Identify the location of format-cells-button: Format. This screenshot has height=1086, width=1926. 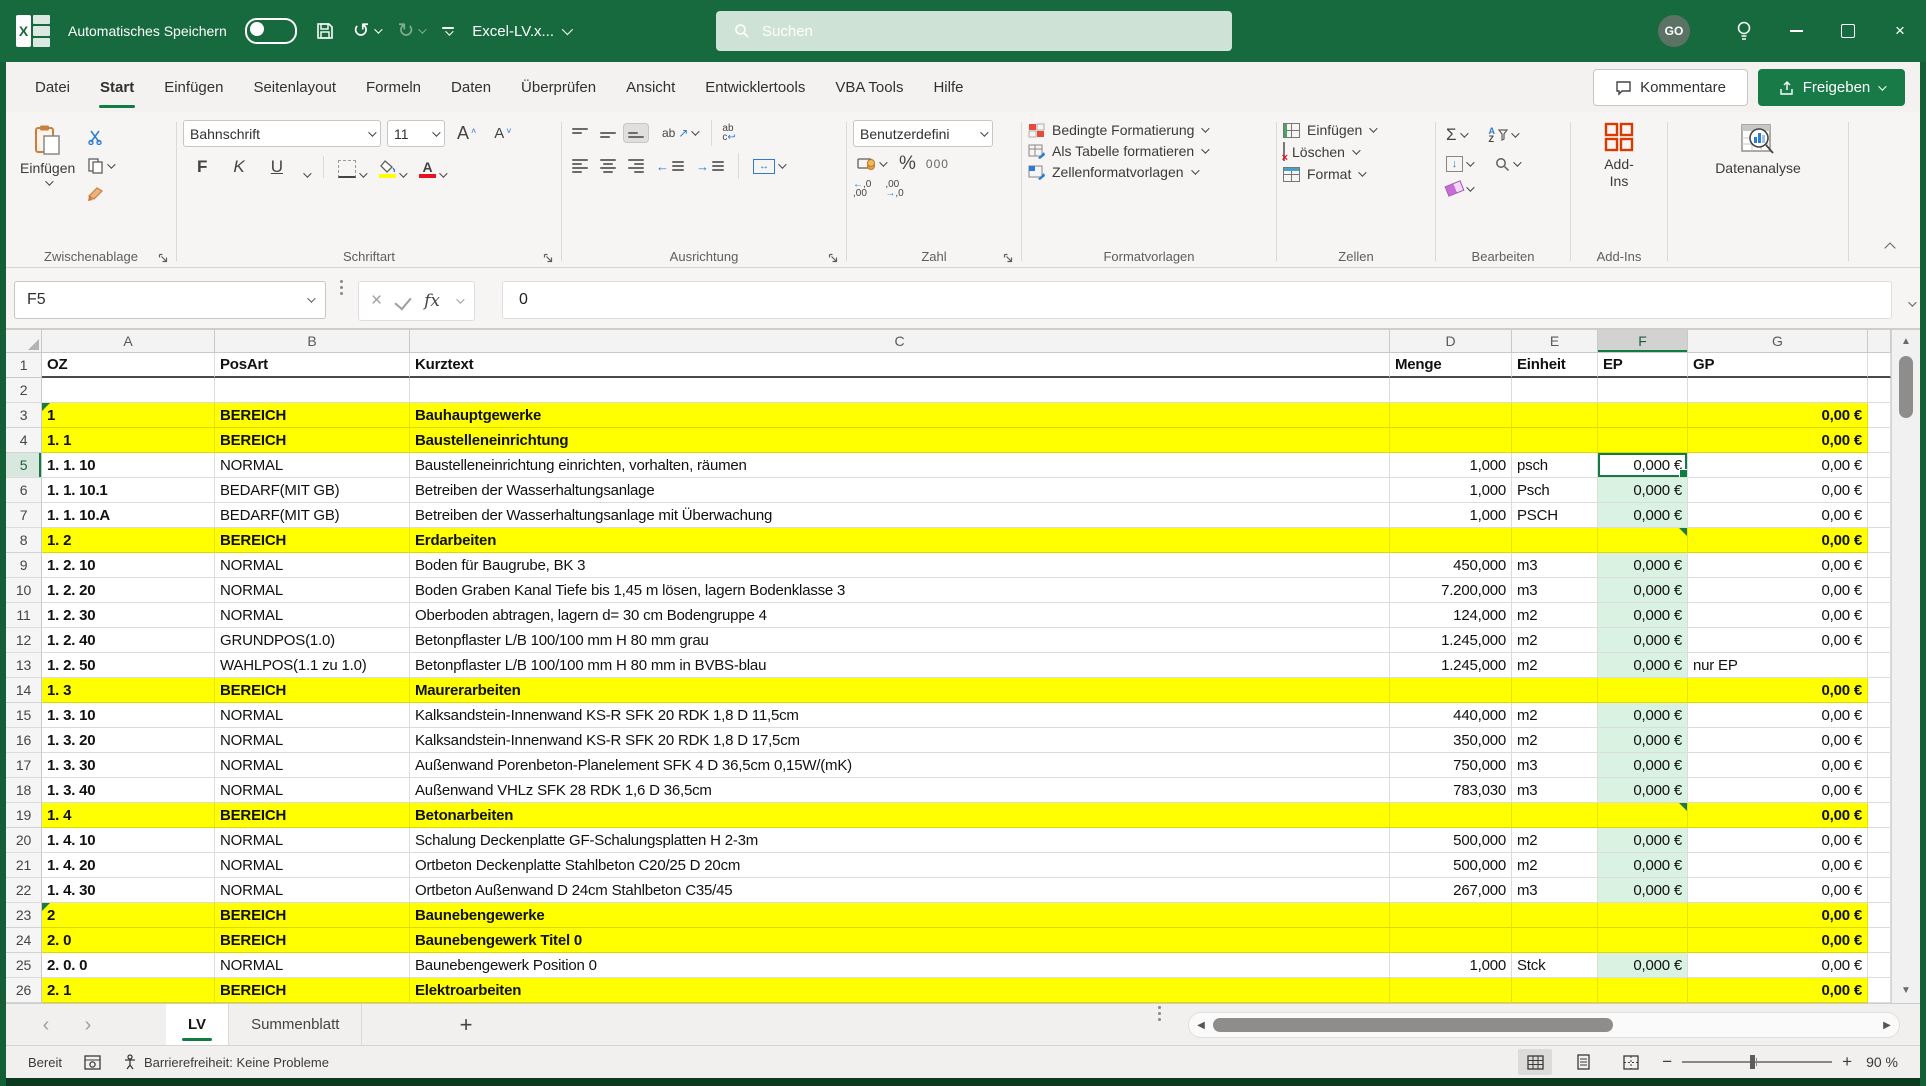
(1356, 174).